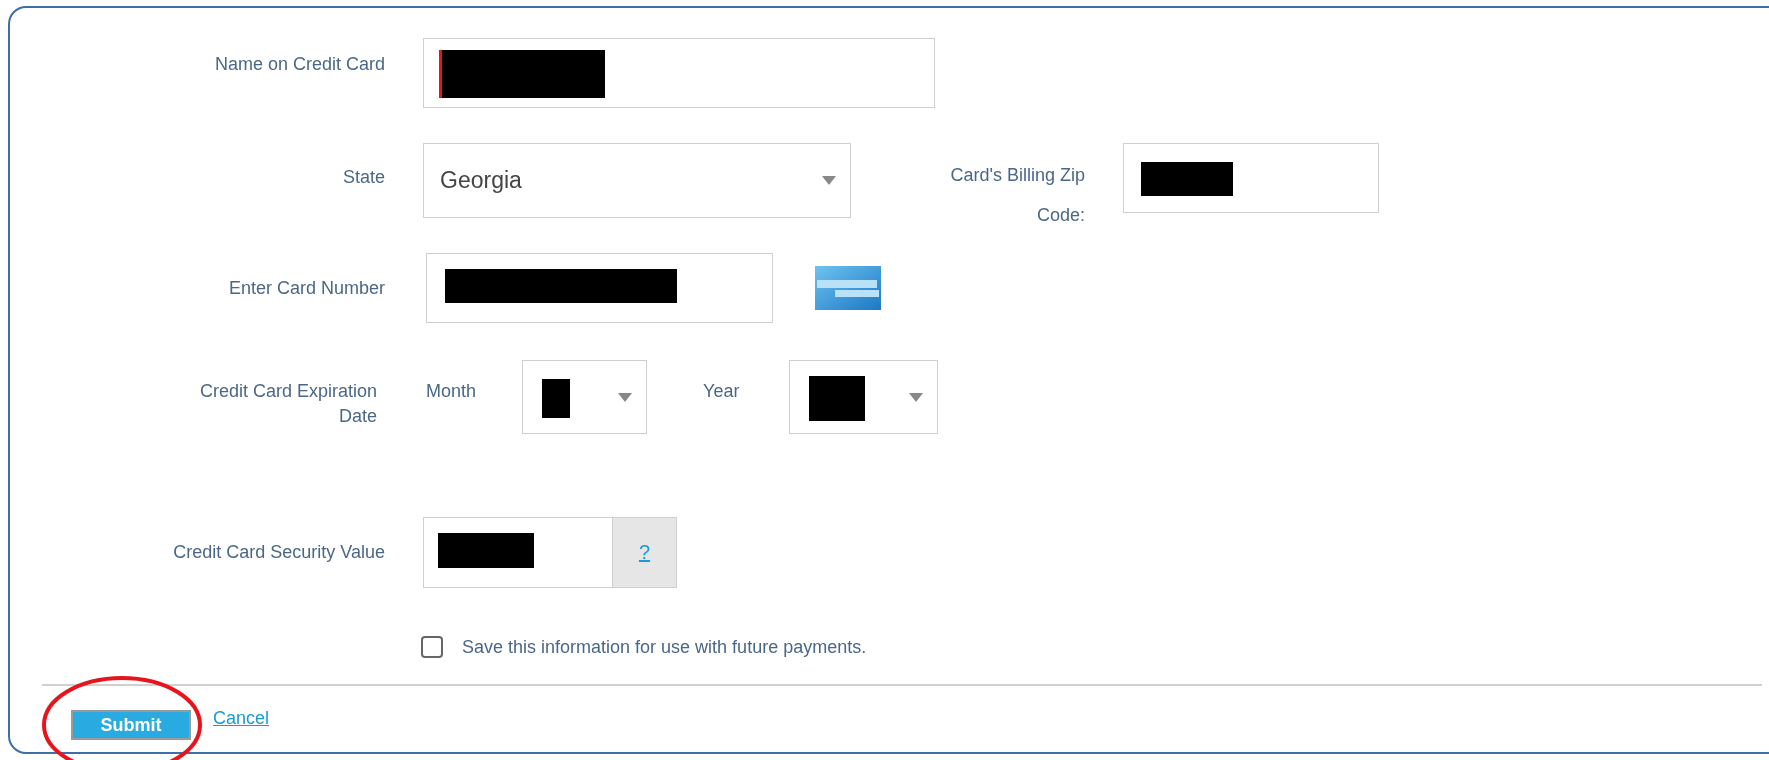  Describe the element at coordinates (644, 552) in the screenshot. I see `help-link: ?` at that location.